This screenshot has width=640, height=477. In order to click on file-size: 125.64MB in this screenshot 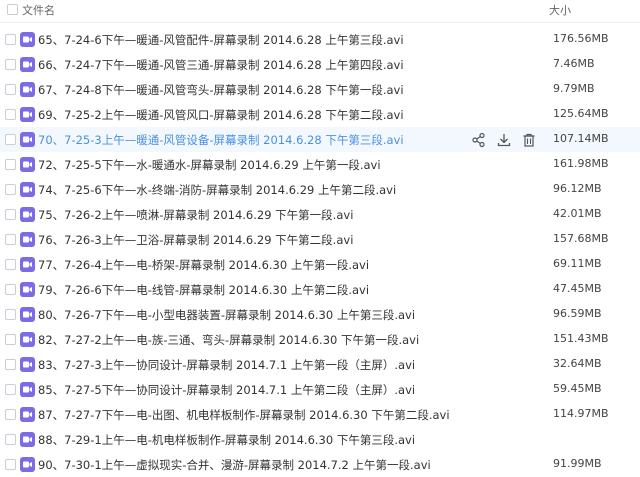, I will do `click(581, 113)`.